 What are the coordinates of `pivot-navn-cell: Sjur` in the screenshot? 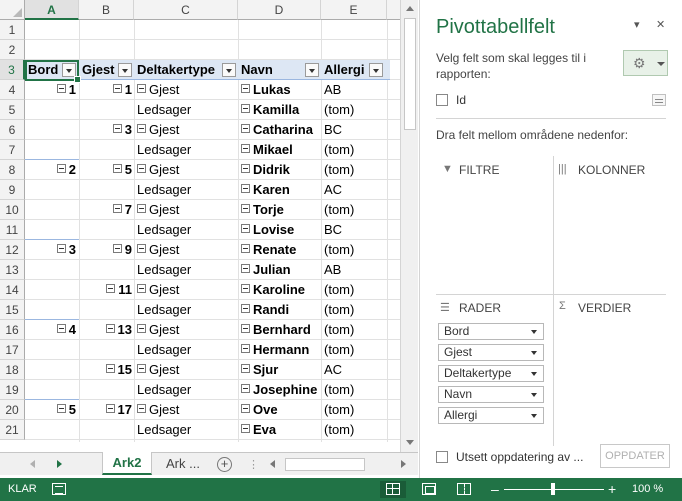 It's located at (281, 370).